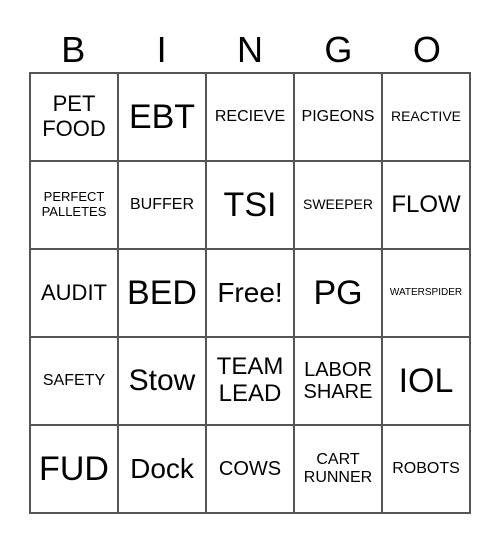 This screenshot has width=500, height=544. I want to click on bingo-cell: FUD, so click(74, 469).